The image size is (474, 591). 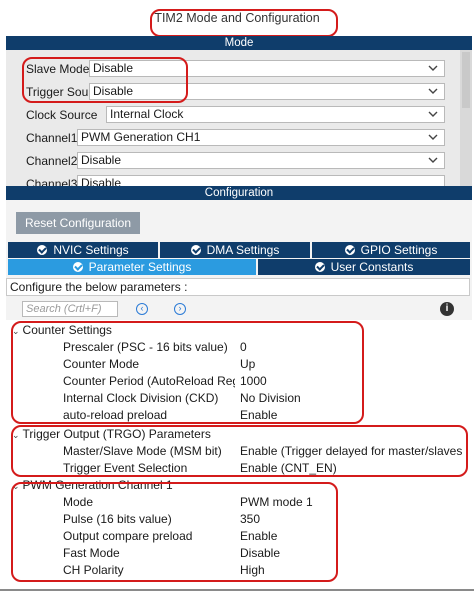 What do you see at coordinates (447, 309) in the screenshot?
I see `info-icon: i` at bounding box center [447, 309].